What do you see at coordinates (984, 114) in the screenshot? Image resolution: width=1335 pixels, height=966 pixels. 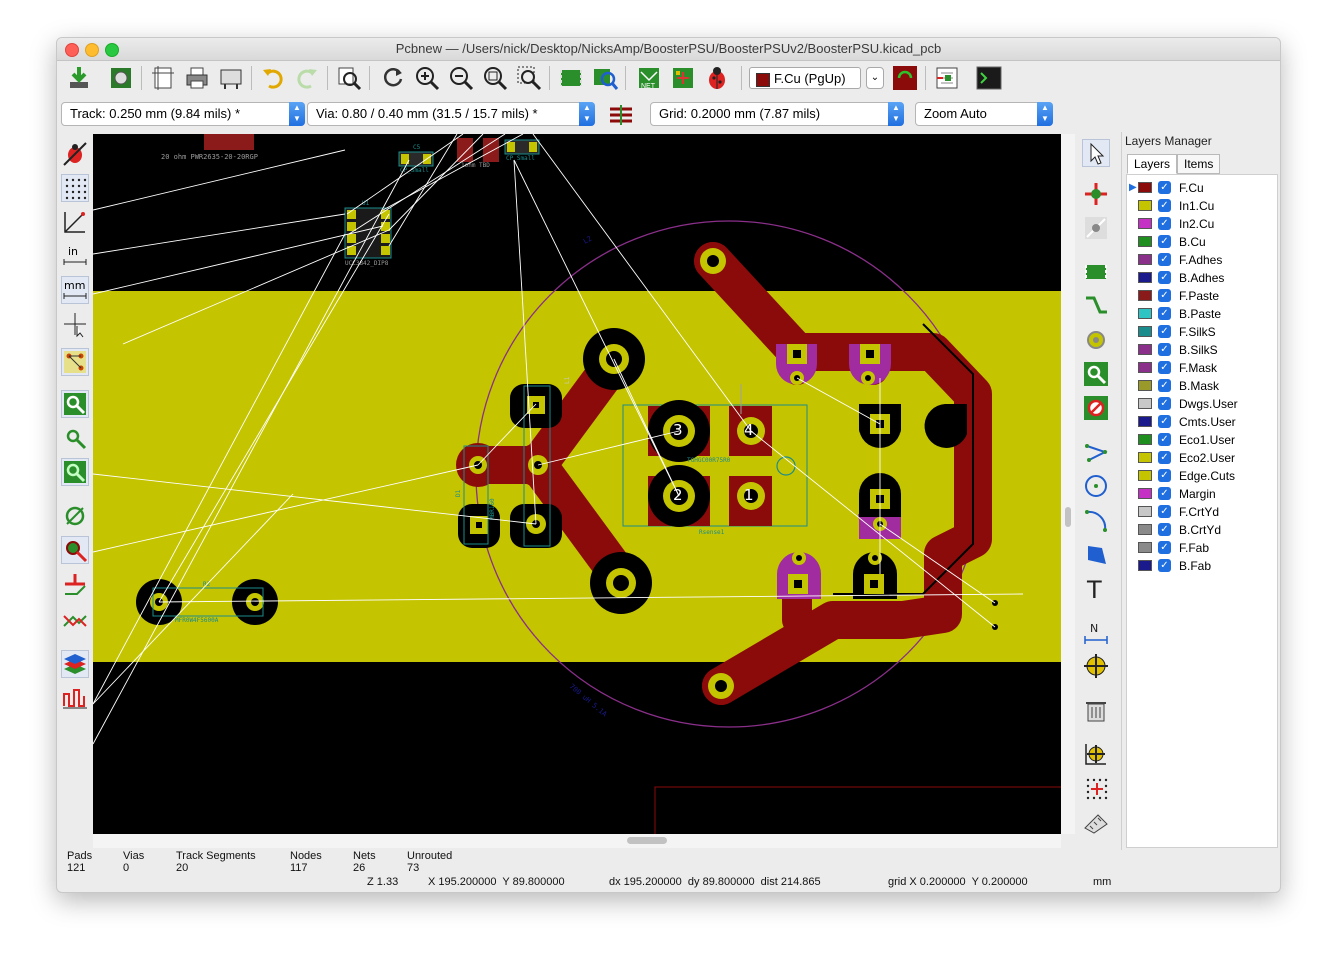 I see `zoom-select: Zoom Auto ▲ ▼` at bounding box center [984, 114].